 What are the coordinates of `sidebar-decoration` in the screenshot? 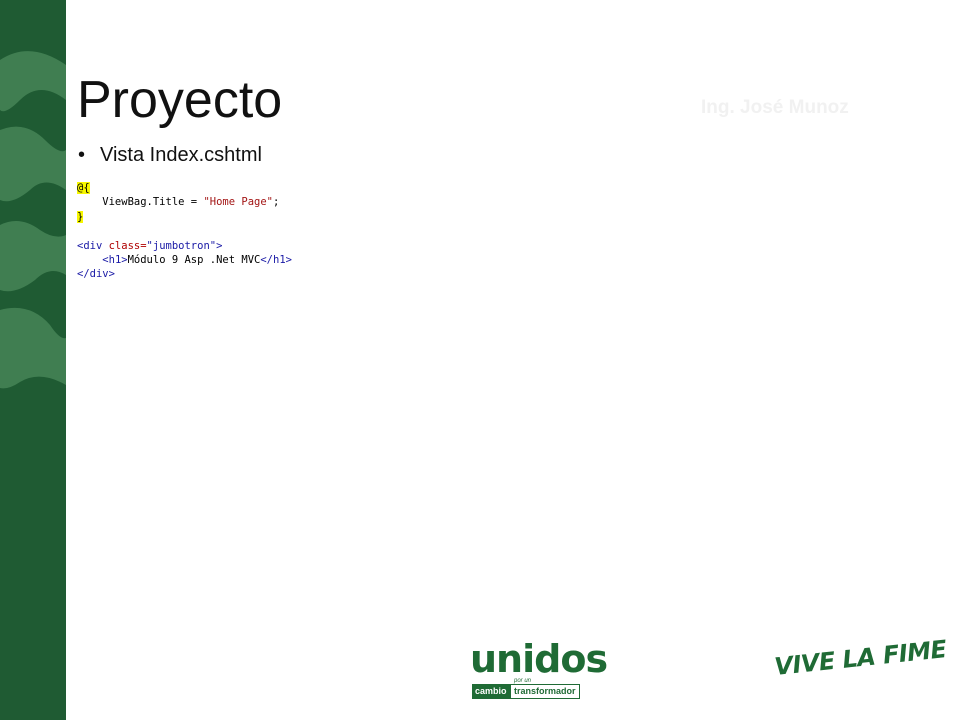 It's located at (33, 360).